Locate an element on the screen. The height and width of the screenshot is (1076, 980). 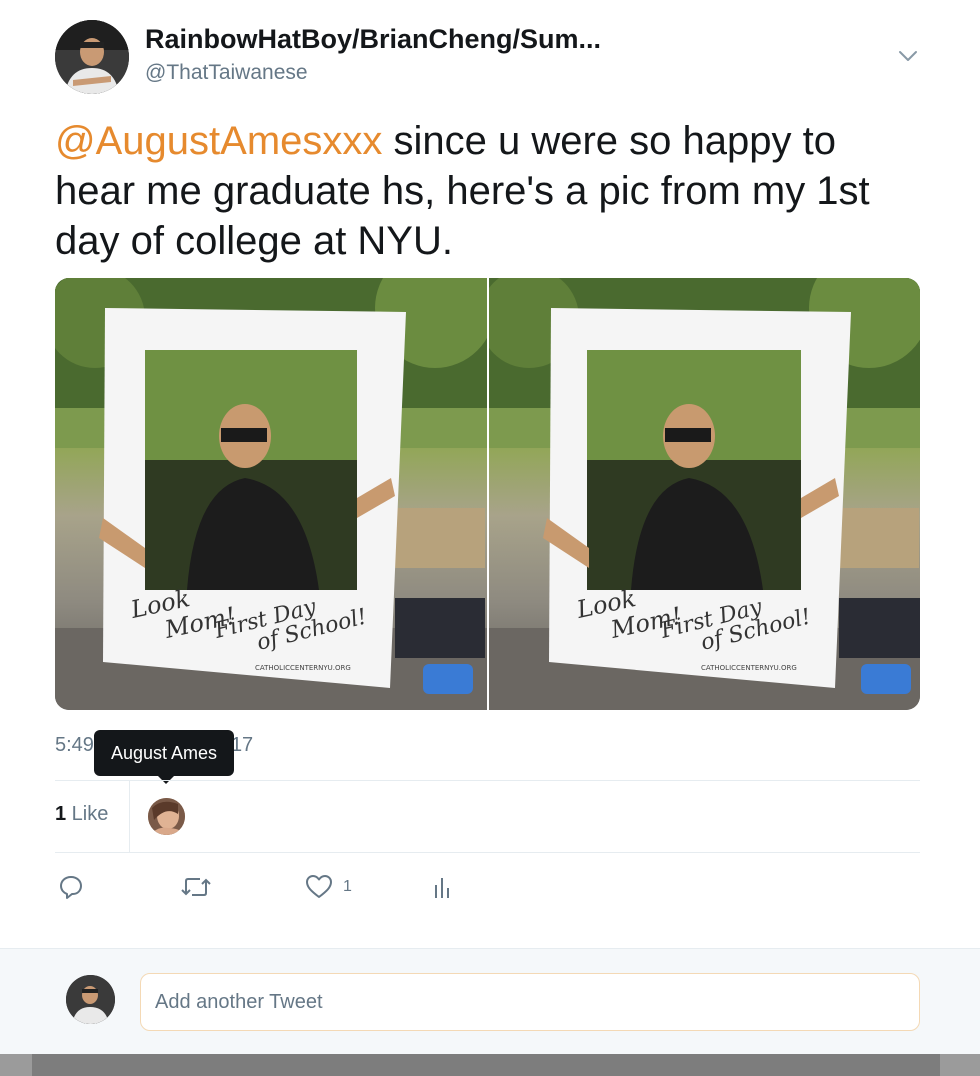
retweet-button is located at coordinates (196, 887).